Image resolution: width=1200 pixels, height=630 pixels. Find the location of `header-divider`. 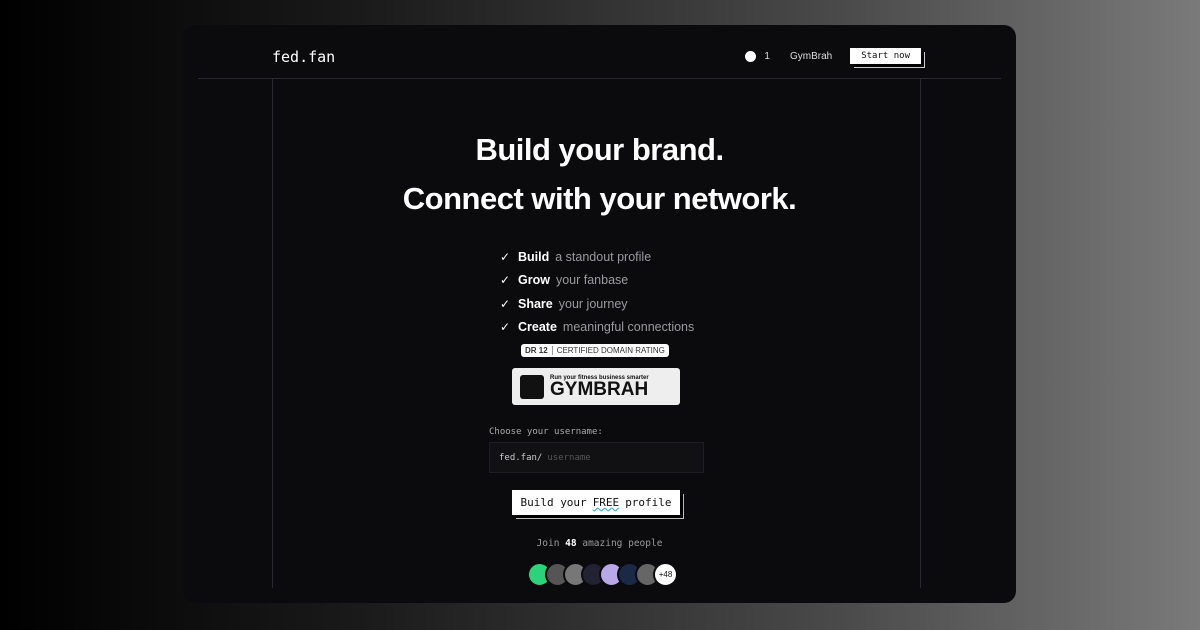

header-divider is located at coordinates (599, 78).